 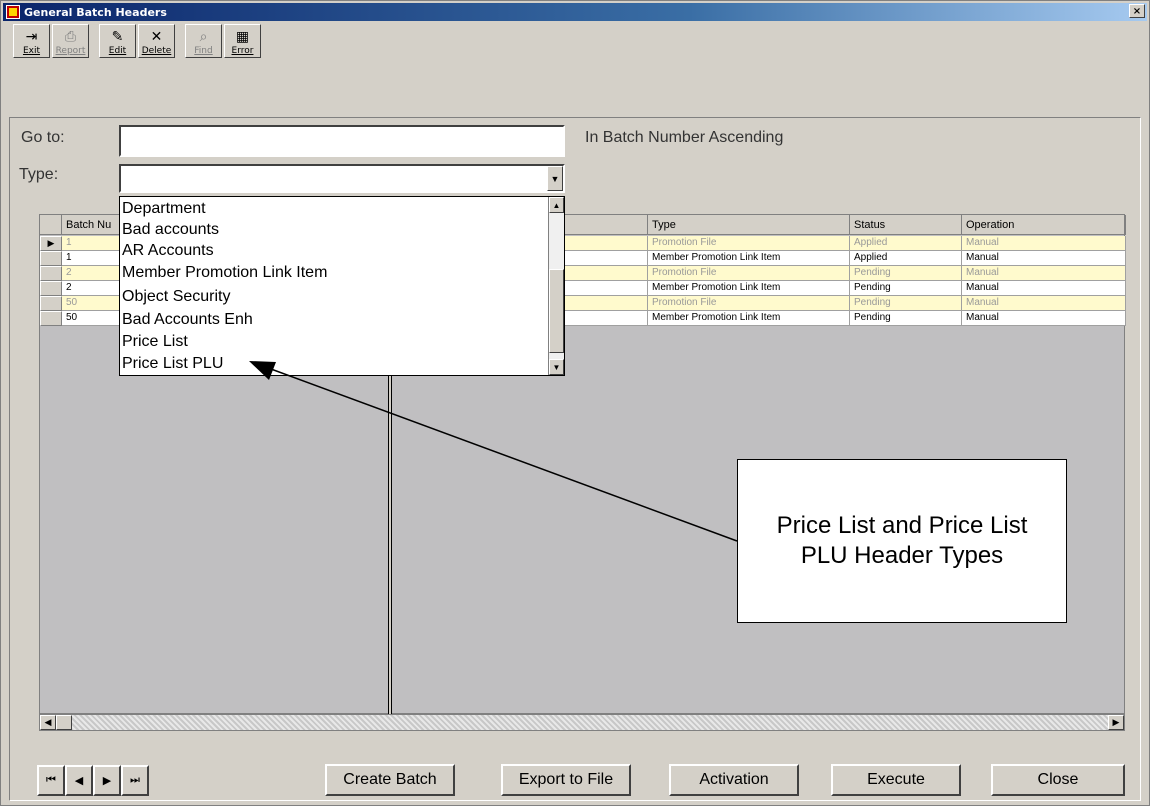 What do you see at coordinates (203, 36) in the screenshot?
I see `binoculars-icon: ⌕` at bounding box center [203, 36].